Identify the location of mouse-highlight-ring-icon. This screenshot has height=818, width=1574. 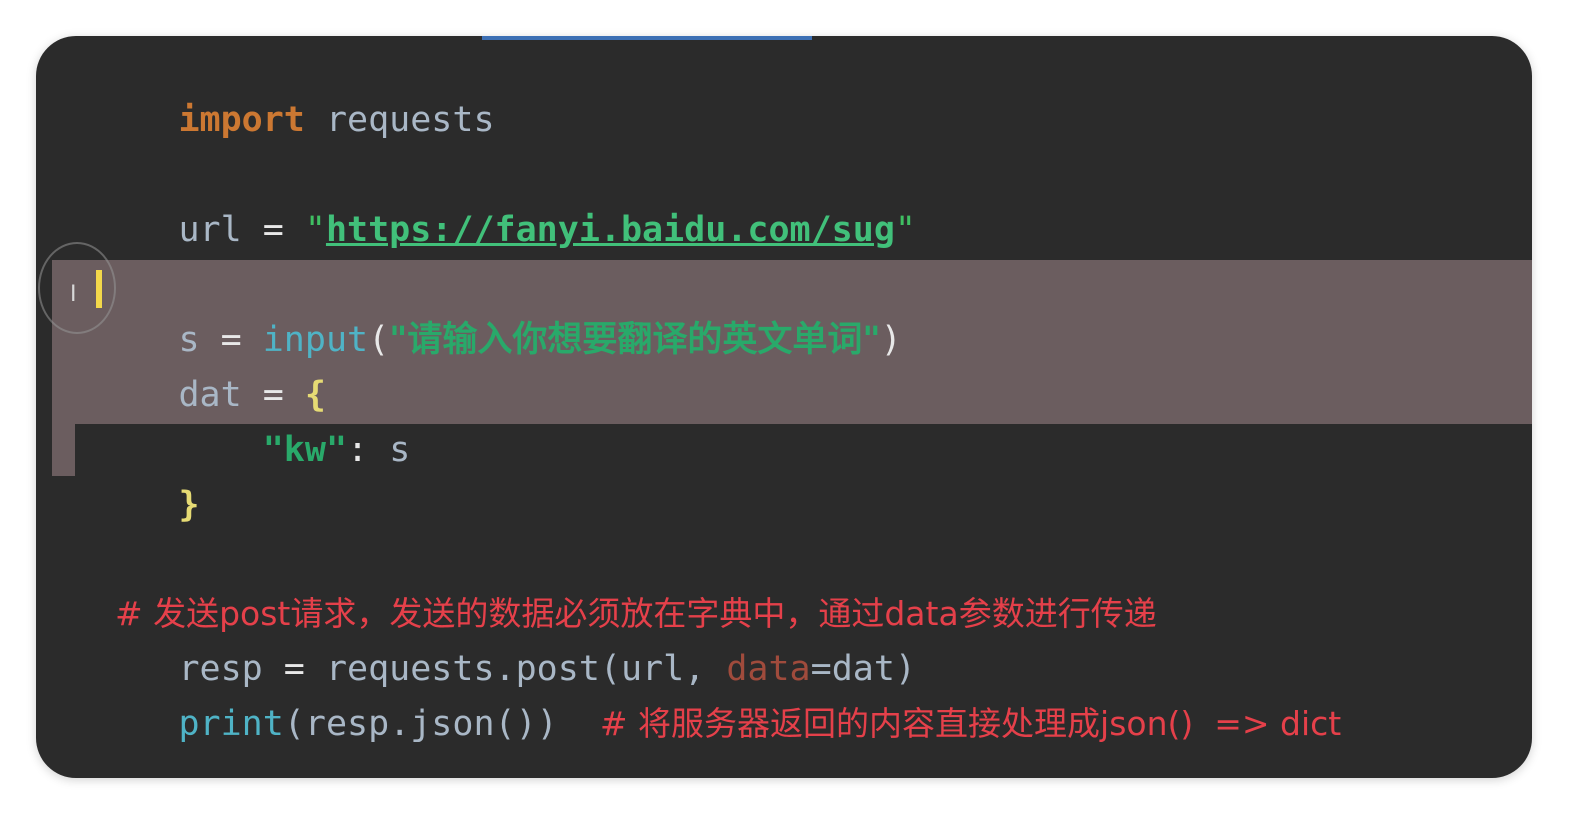
(77, 288).